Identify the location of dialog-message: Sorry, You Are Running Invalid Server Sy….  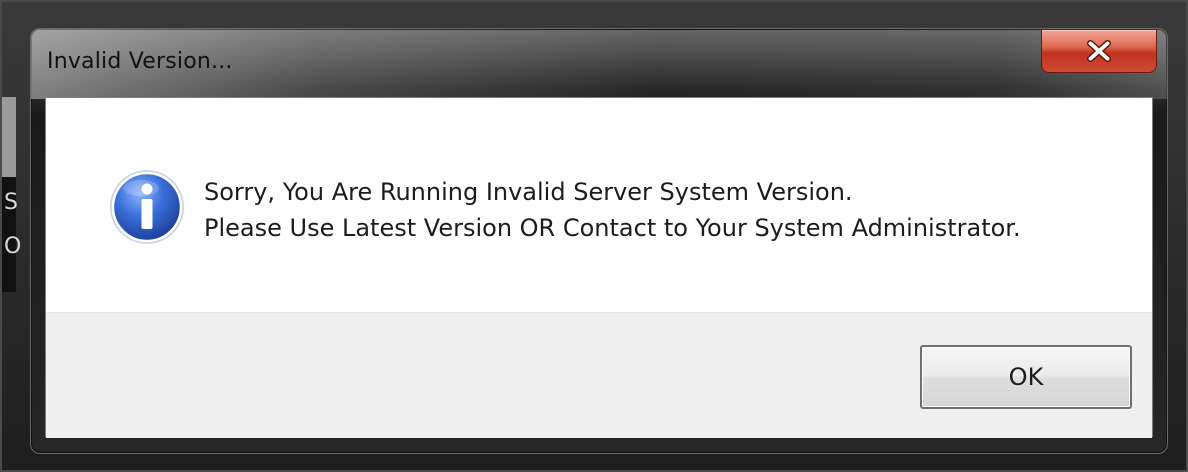
(612, 210).